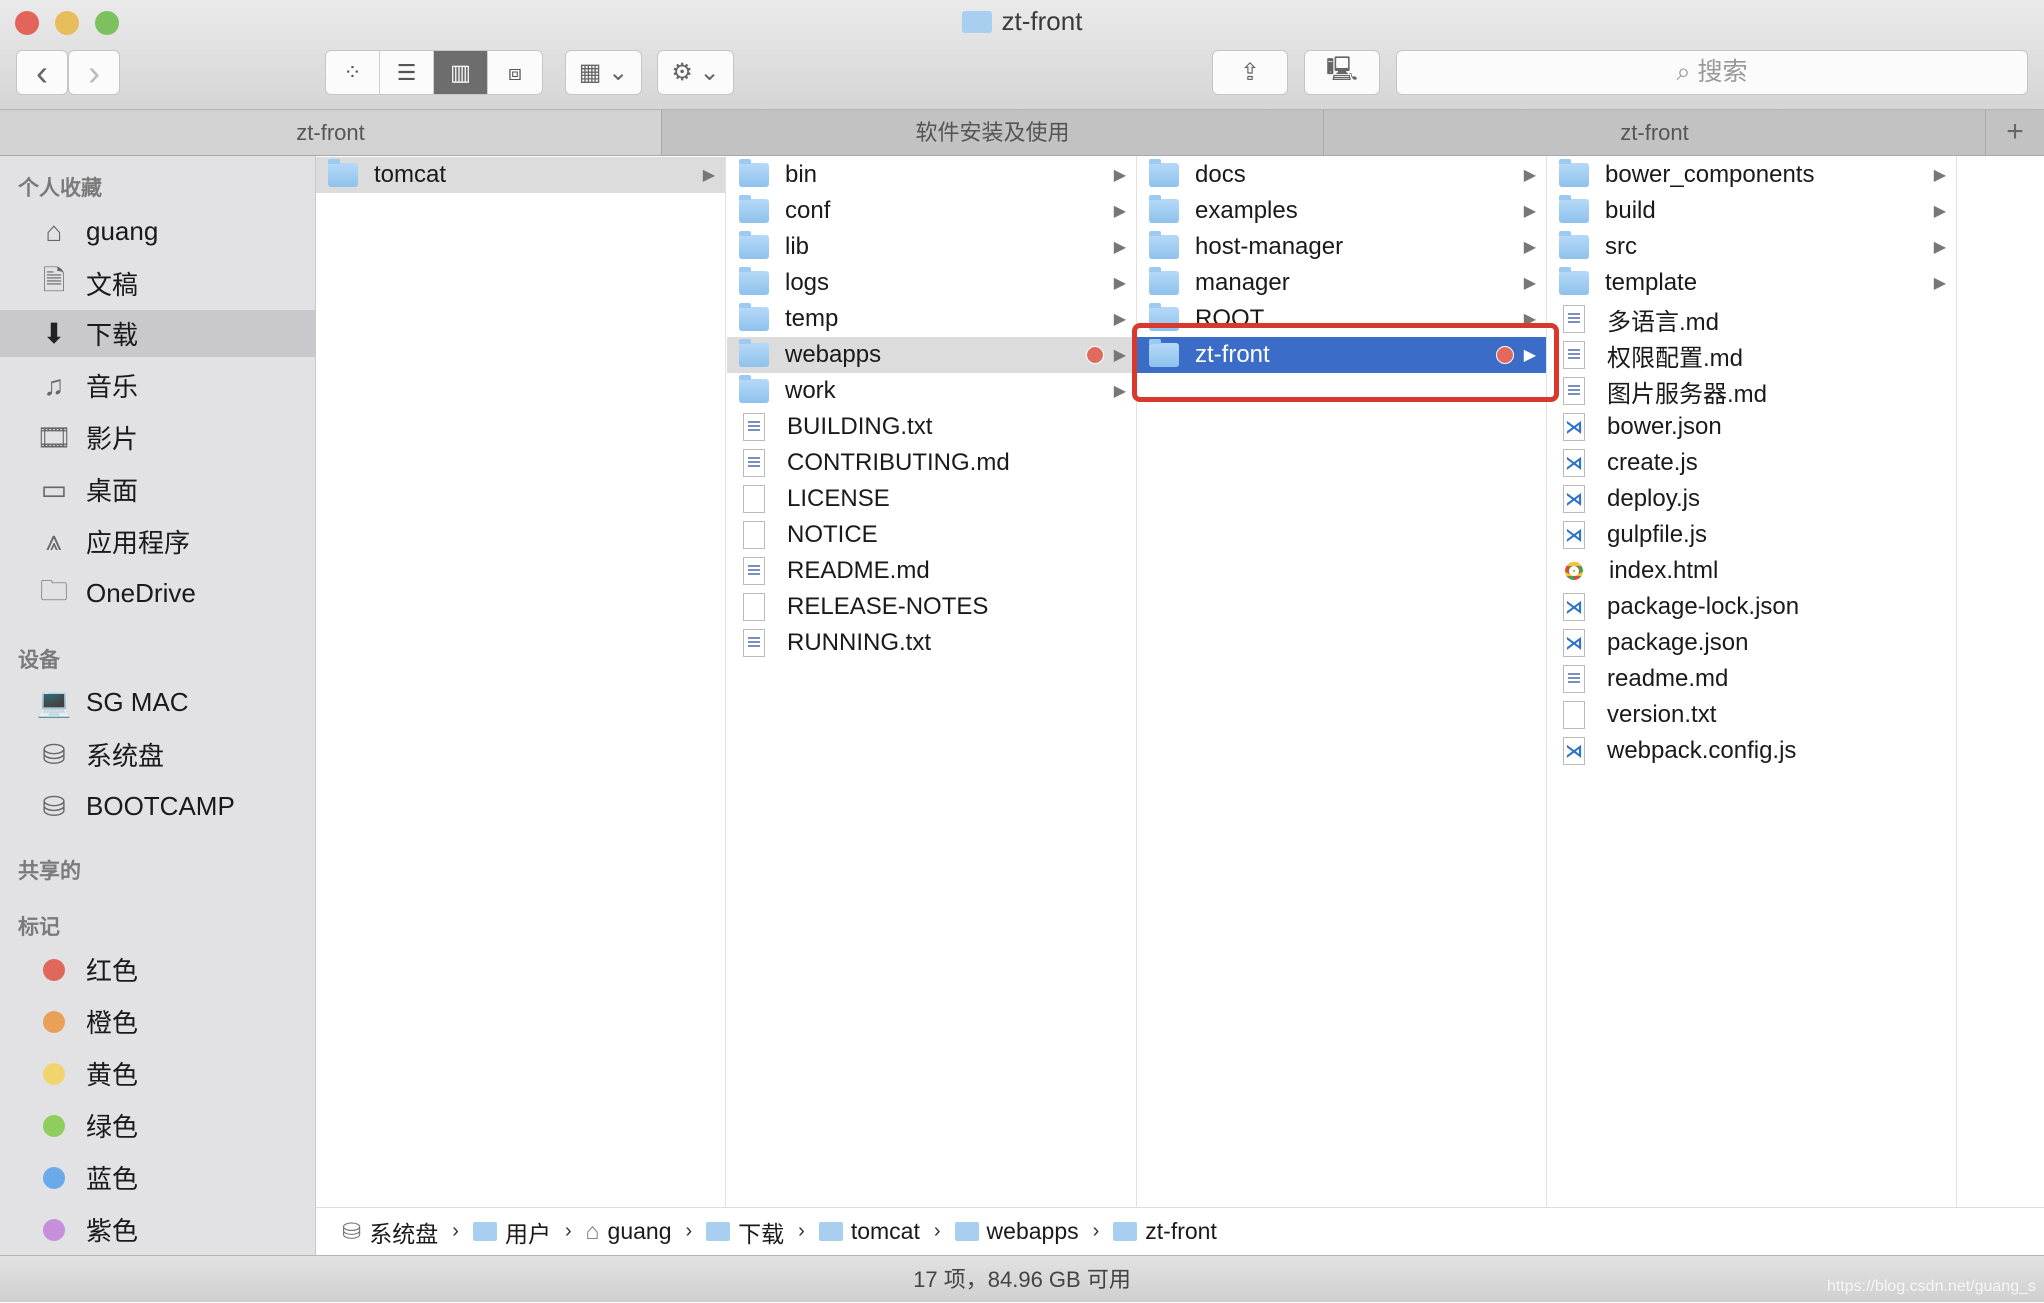 The width and height of the screenshot is (2044, 1303). I want to click on sidebar-item: 紫色, so click(158, 1229).